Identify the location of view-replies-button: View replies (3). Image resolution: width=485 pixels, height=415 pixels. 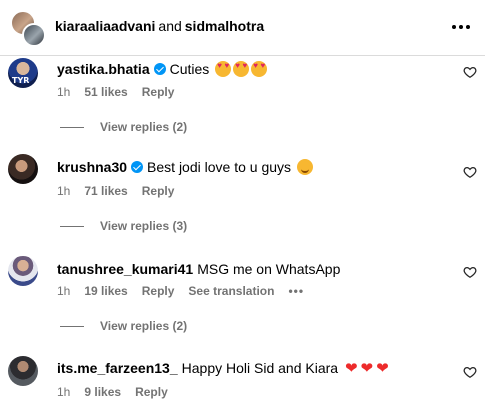
(123, 226).